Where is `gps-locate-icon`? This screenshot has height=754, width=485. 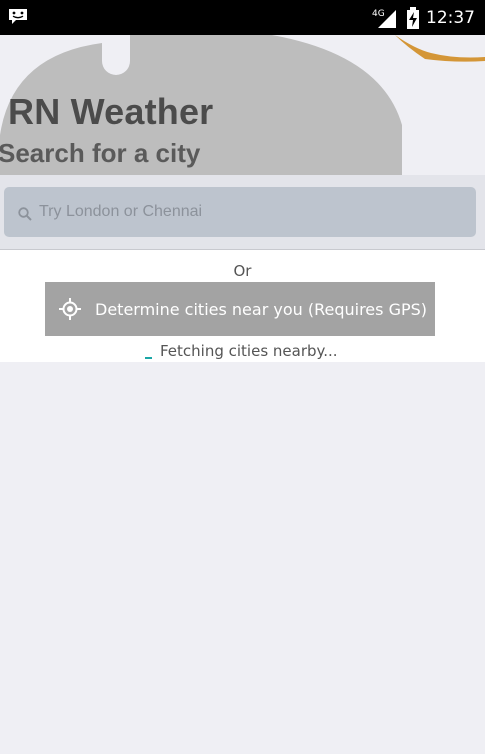
gps-locate-icon is located at coordinates (70, 309).